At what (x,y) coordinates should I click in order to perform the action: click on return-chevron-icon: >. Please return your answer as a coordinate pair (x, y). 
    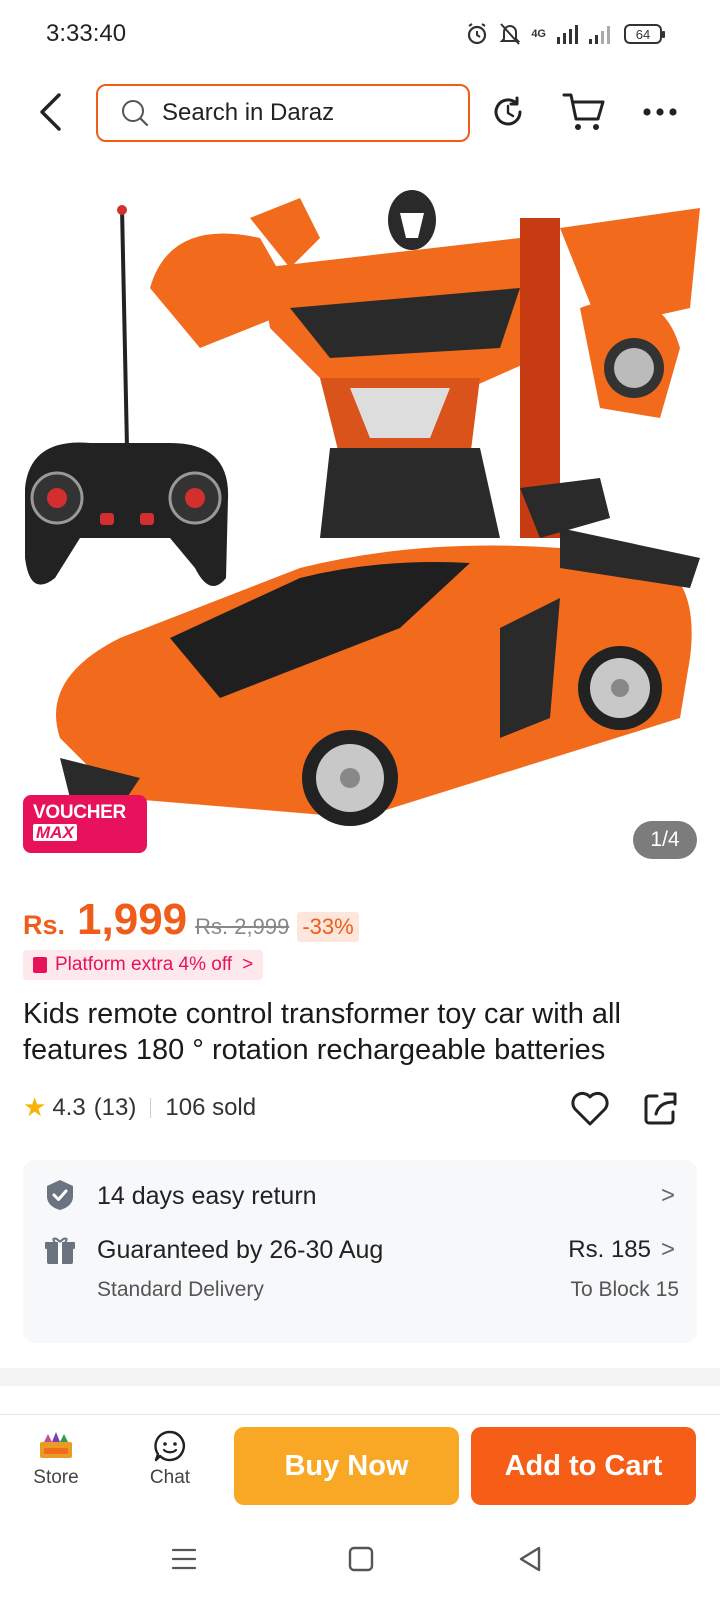
    Looking at the image, I should click on (667, 1195).